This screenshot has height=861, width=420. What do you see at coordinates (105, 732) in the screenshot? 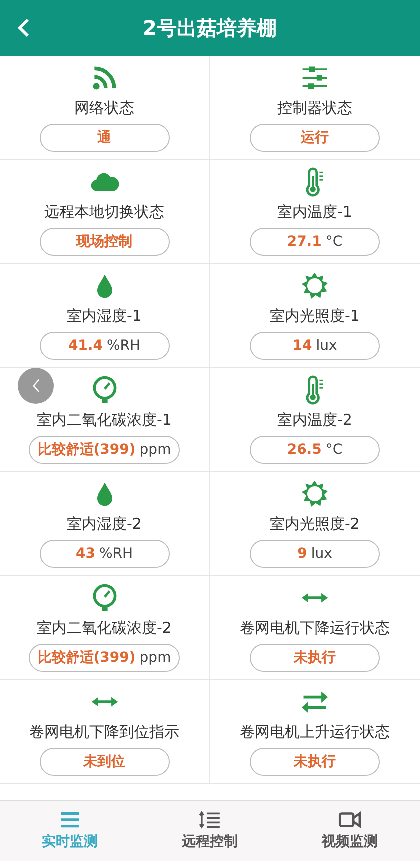
I see `sensor-label: 卷网电机下降到位指示` at bounding box center [105, 732].